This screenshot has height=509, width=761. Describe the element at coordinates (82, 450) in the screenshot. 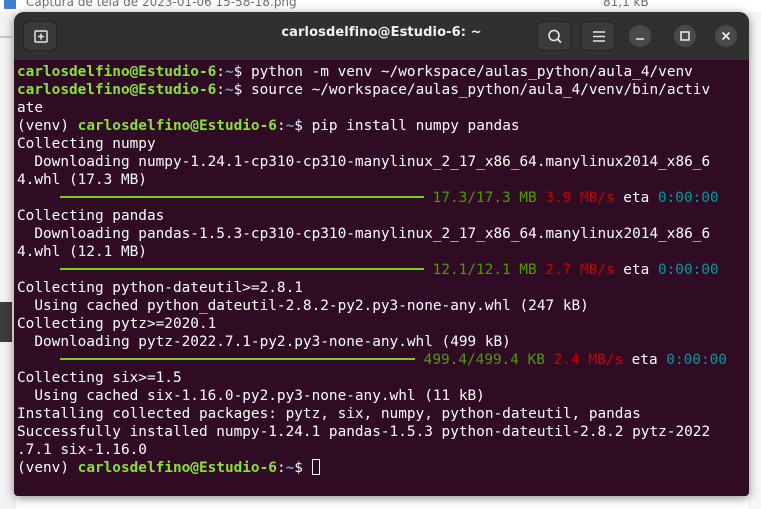

I see `terminal-line: .7.1 six-1.16.0` at that location.